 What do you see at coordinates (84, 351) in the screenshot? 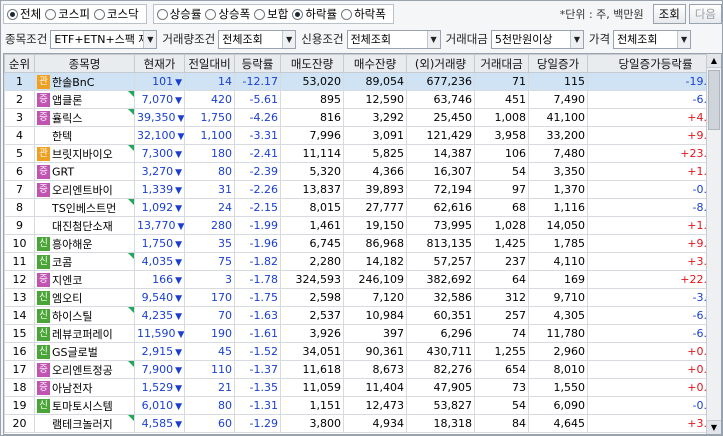
I see `stock-name-cell: 신 GS글로벌` at bounding box center [84, 351].